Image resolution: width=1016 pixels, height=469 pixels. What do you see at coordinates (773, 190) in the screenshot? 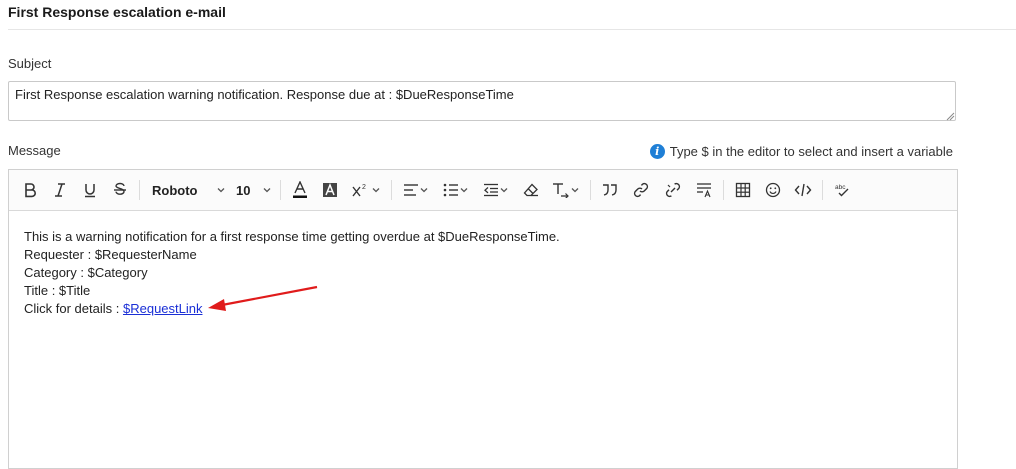
I see `emoji-icon` at bounding box center [773, 190].